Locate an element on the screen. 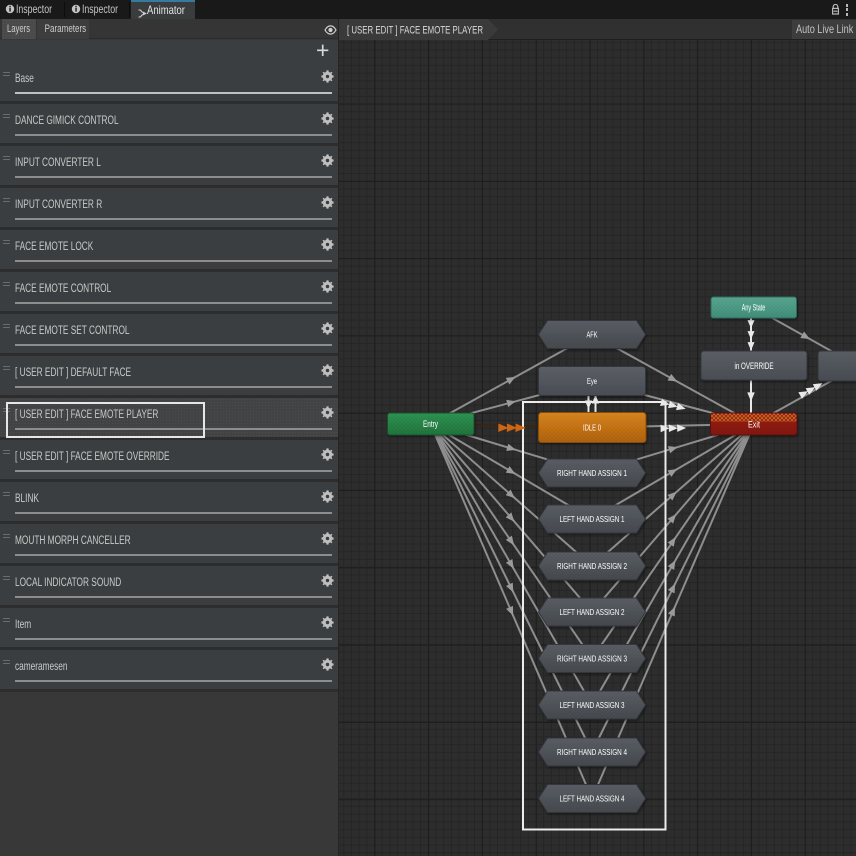 The width and height of the screenshot is (856, 856). svg-text: in OVERRIDE is located at coordinates (754, 366).